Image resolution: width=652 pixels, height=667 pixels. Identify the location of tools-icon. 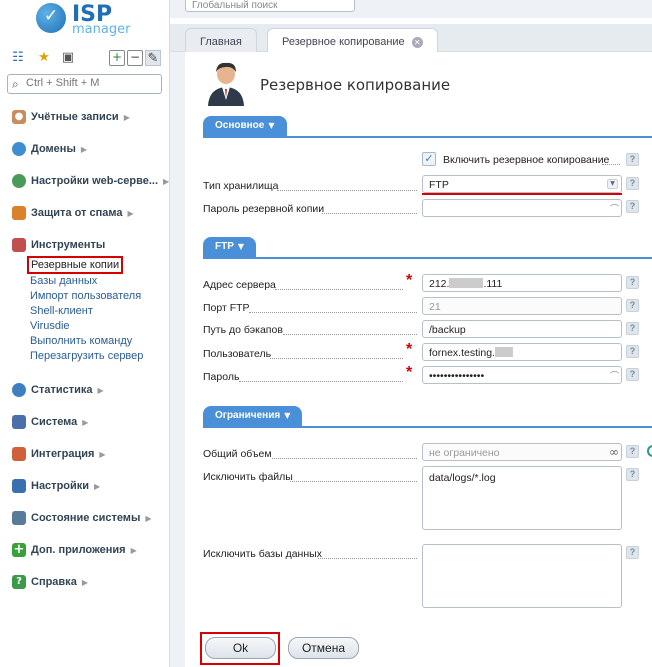
(19, 245).